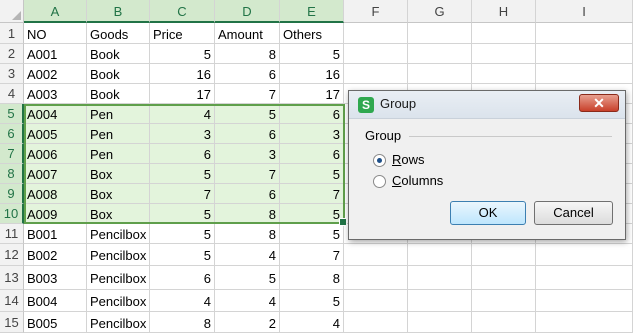 This screenshot has width=633, height=333. I want to click on cell-d8: 7, so click(247, 174).